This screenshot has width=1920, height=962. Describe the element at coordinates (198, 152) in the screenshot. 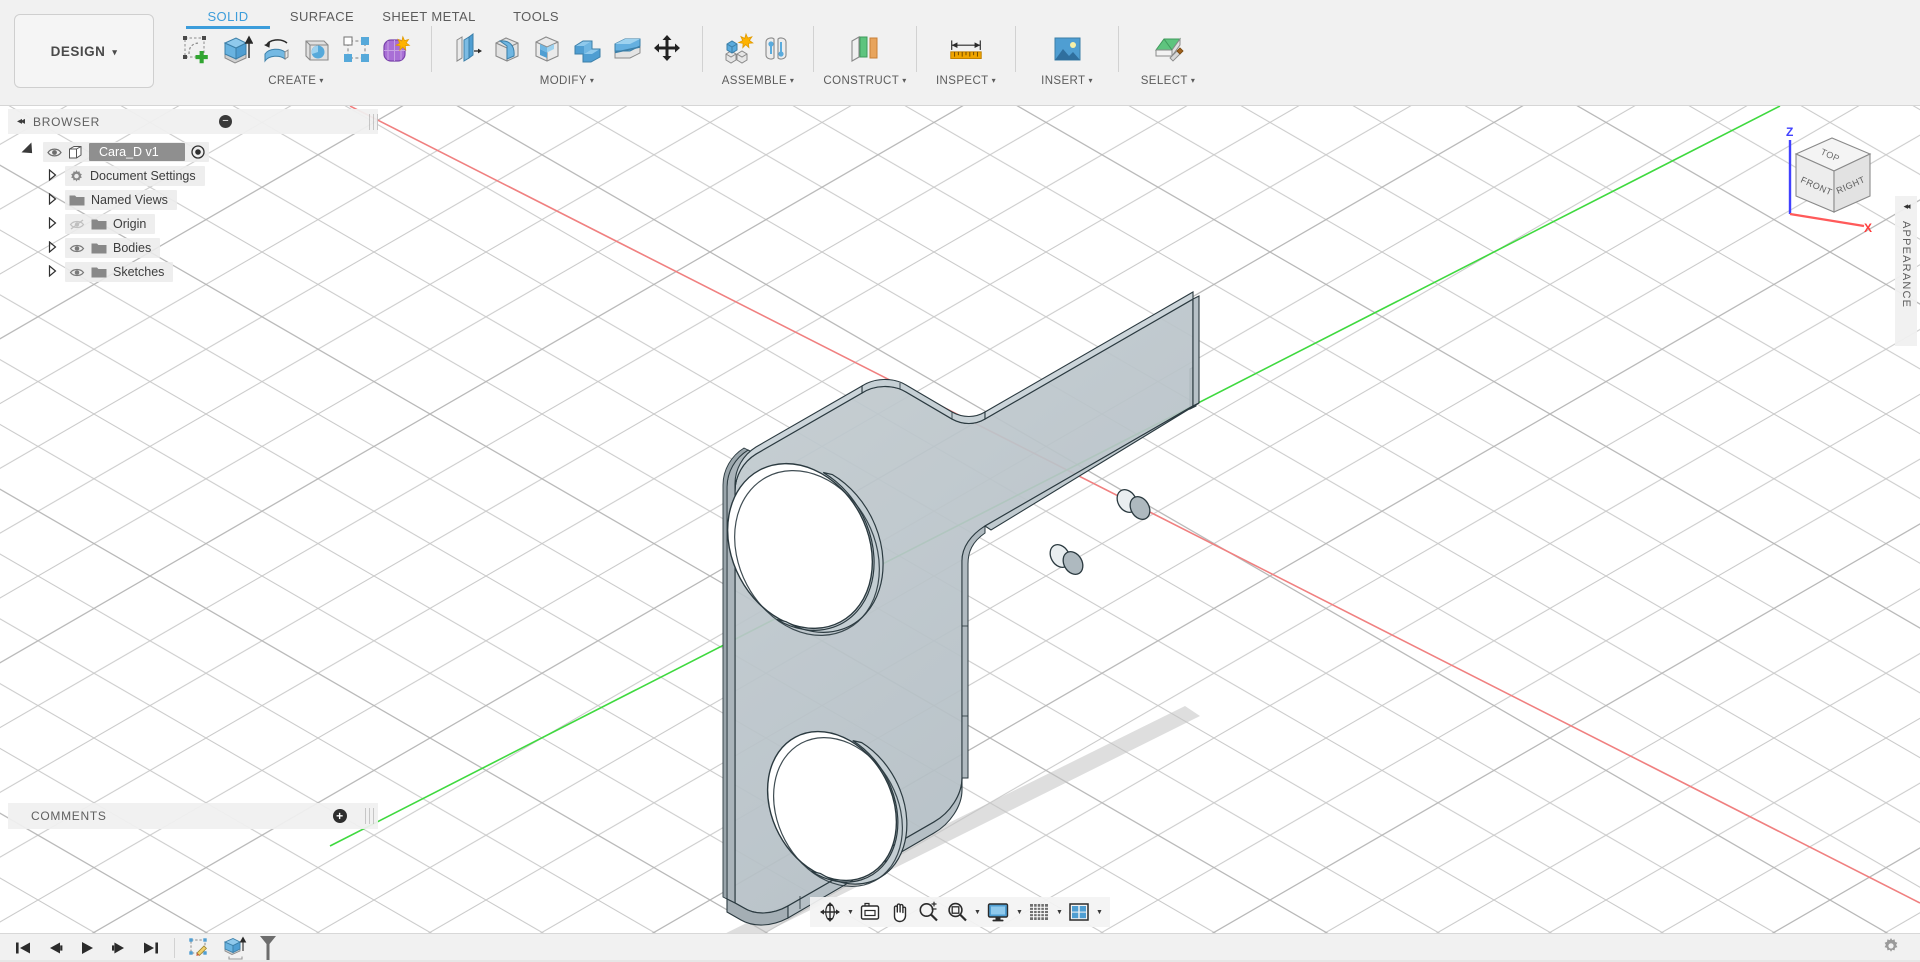

I see `radio-dot-icon` at that location.